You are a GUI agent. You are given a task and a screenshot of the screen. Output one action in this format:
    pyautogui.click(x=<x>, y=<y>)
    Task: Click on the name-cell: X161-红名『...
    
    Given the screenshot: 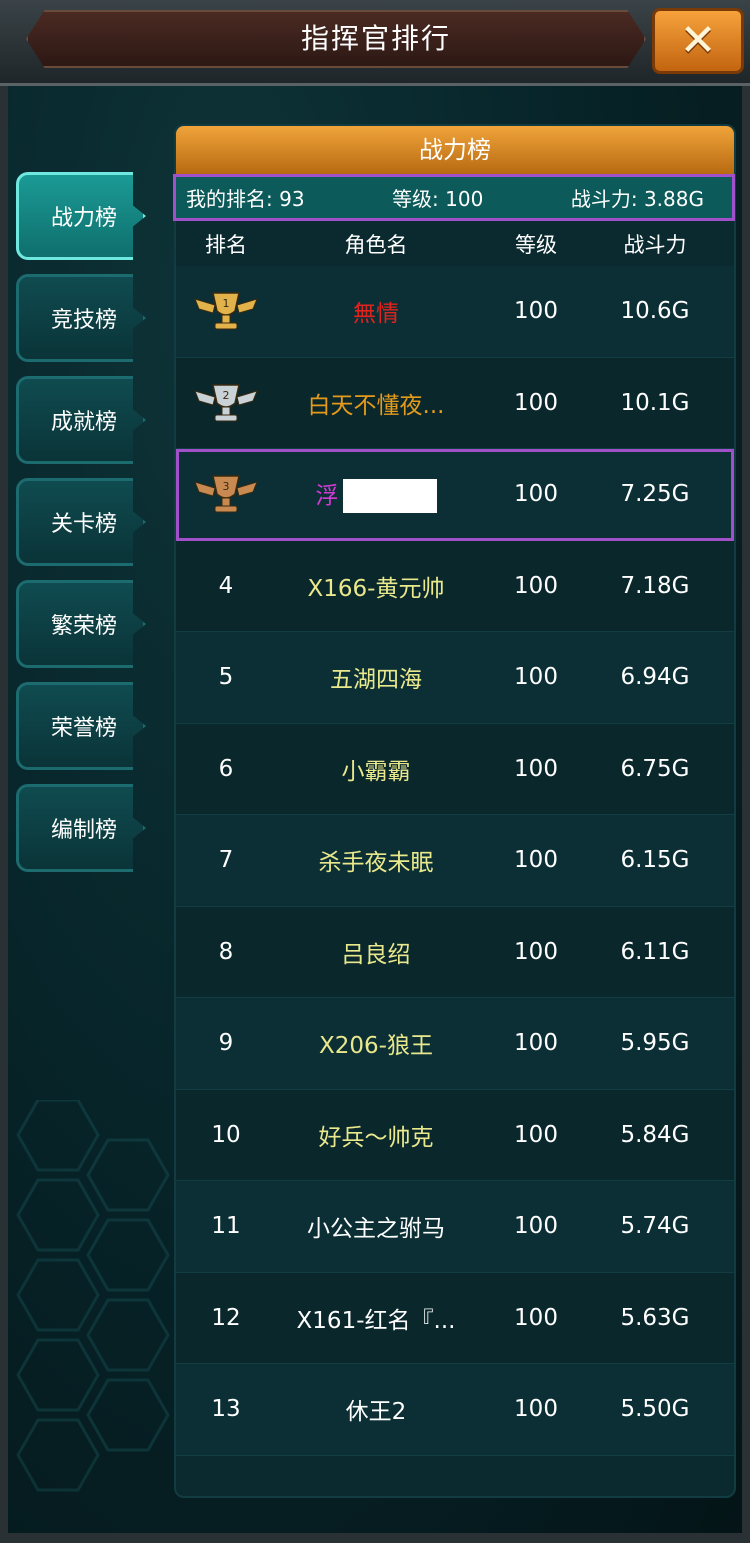 What is the action you would take?
    pyautogui.click(x=376, y=1318)
    